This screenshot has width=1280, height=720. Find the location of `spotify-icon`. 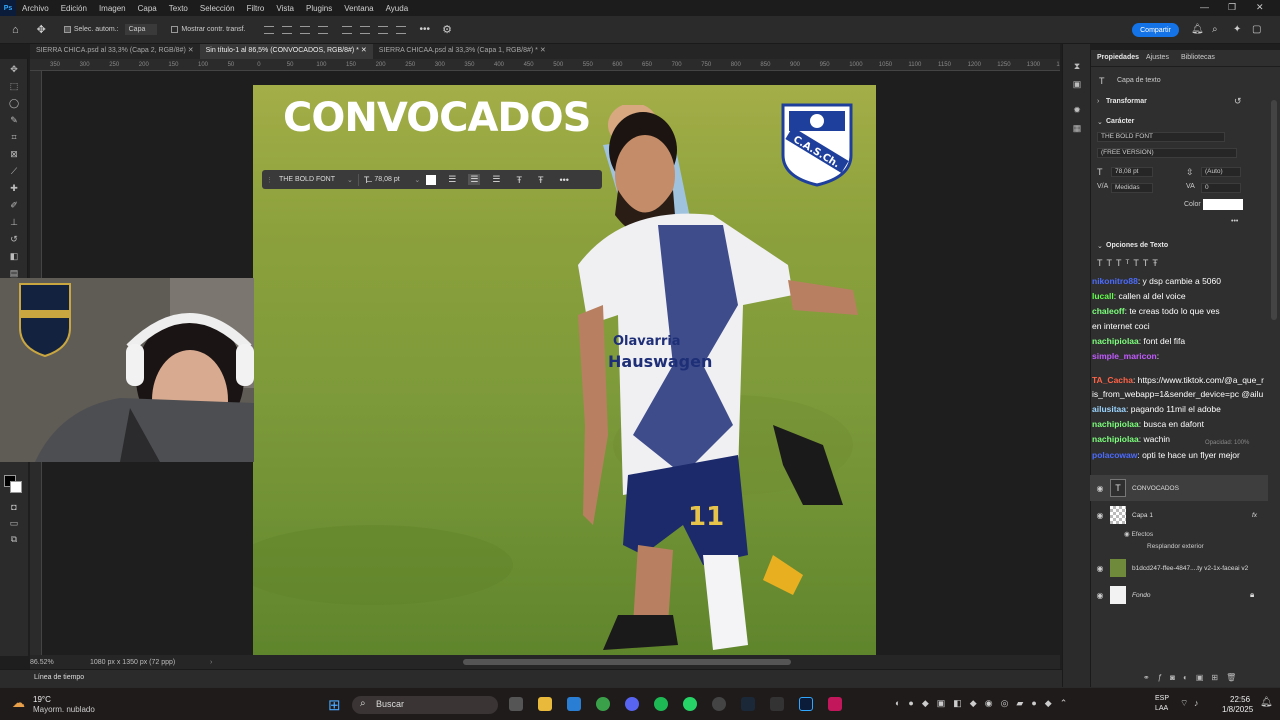

spotify-icon is located at coordinates (661, 704).